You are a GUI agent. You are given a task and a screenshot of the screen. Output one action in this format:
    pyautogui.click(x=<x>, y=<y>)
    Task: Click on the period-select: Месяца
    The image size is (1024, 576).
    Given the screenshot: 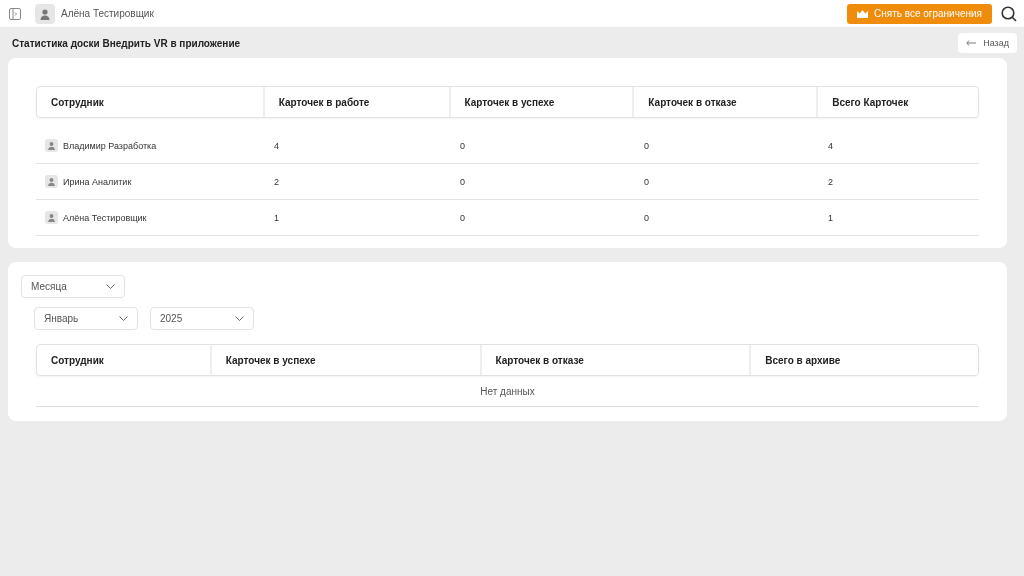 What is the action you would take?
    pyautogui.click(x=73, y=286)
    